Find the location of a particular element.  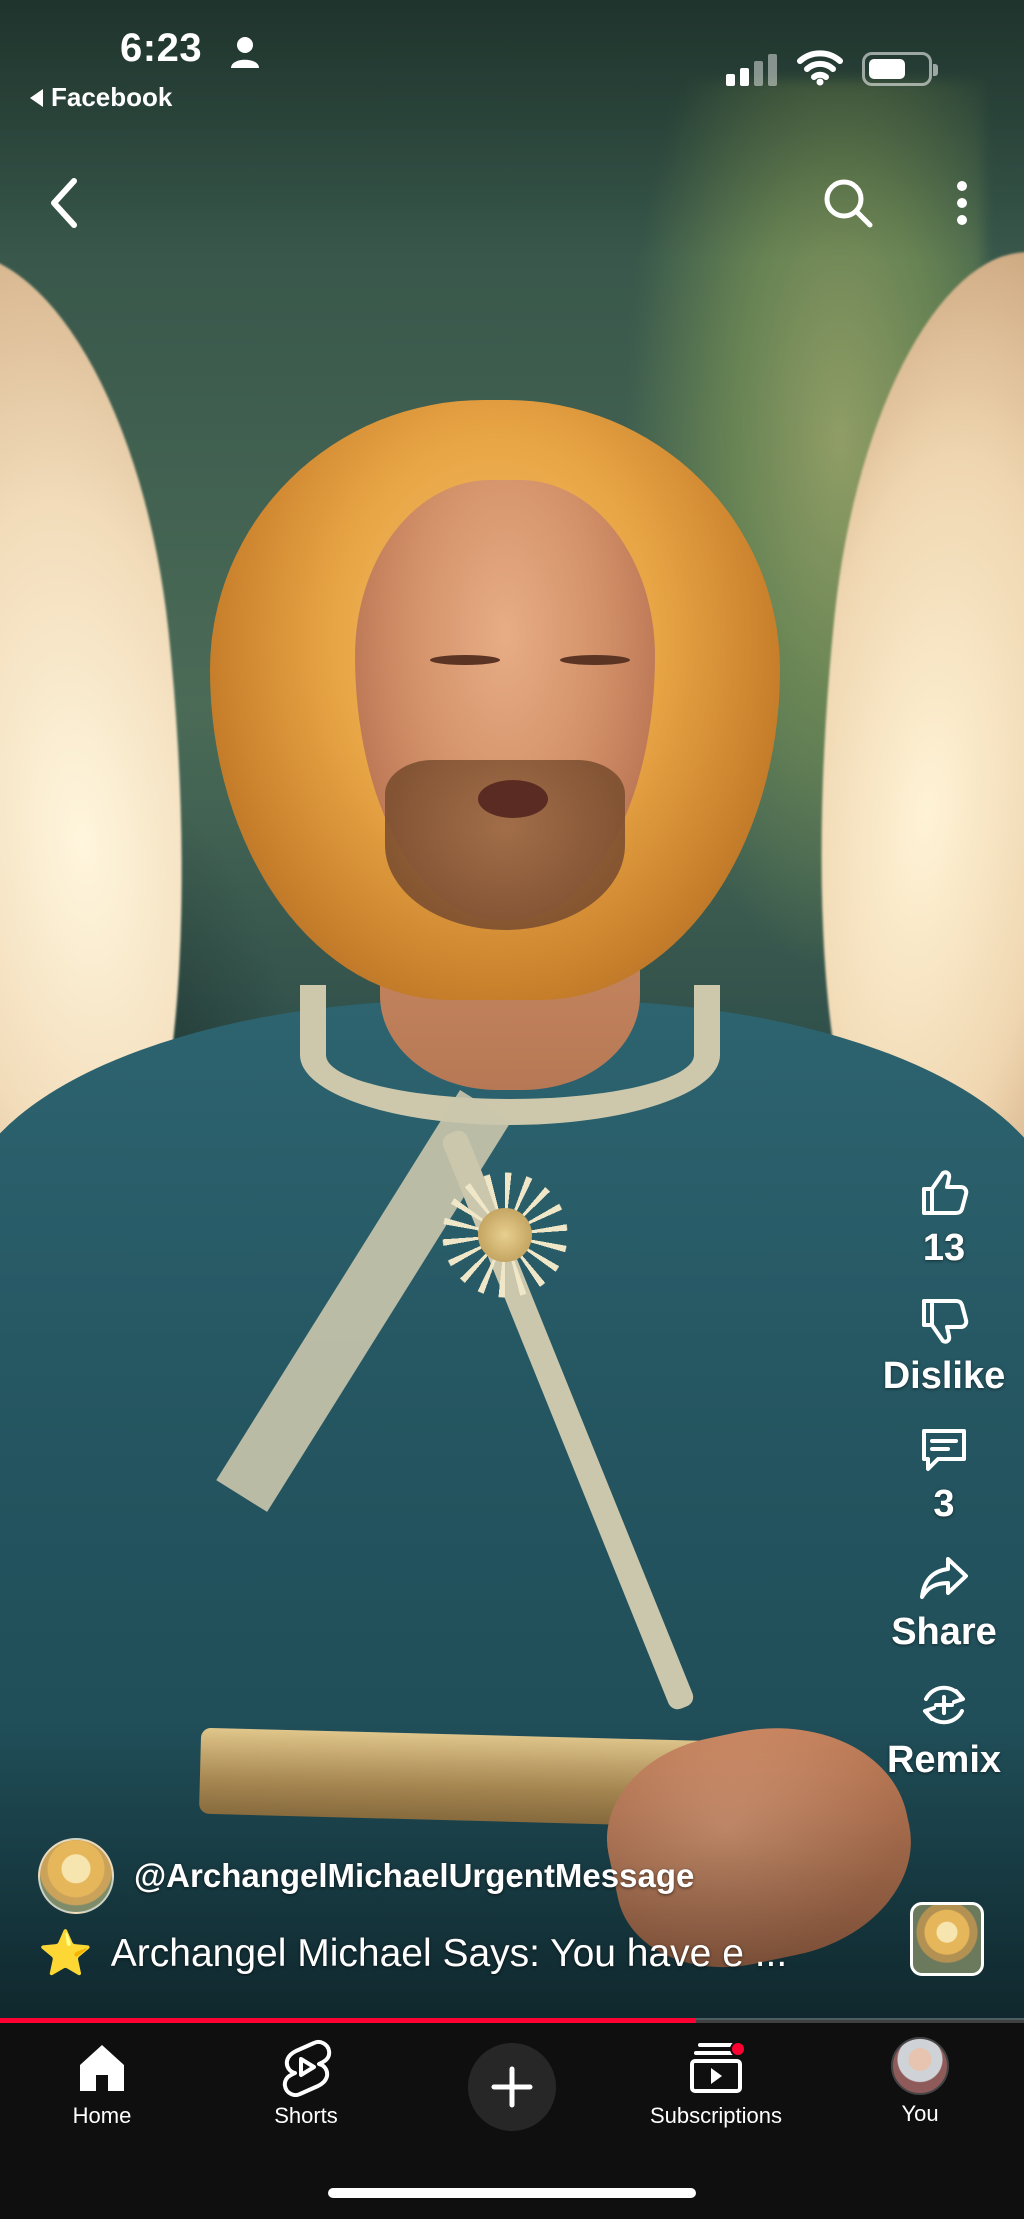

avatar is located at coordinates (920, 2066).